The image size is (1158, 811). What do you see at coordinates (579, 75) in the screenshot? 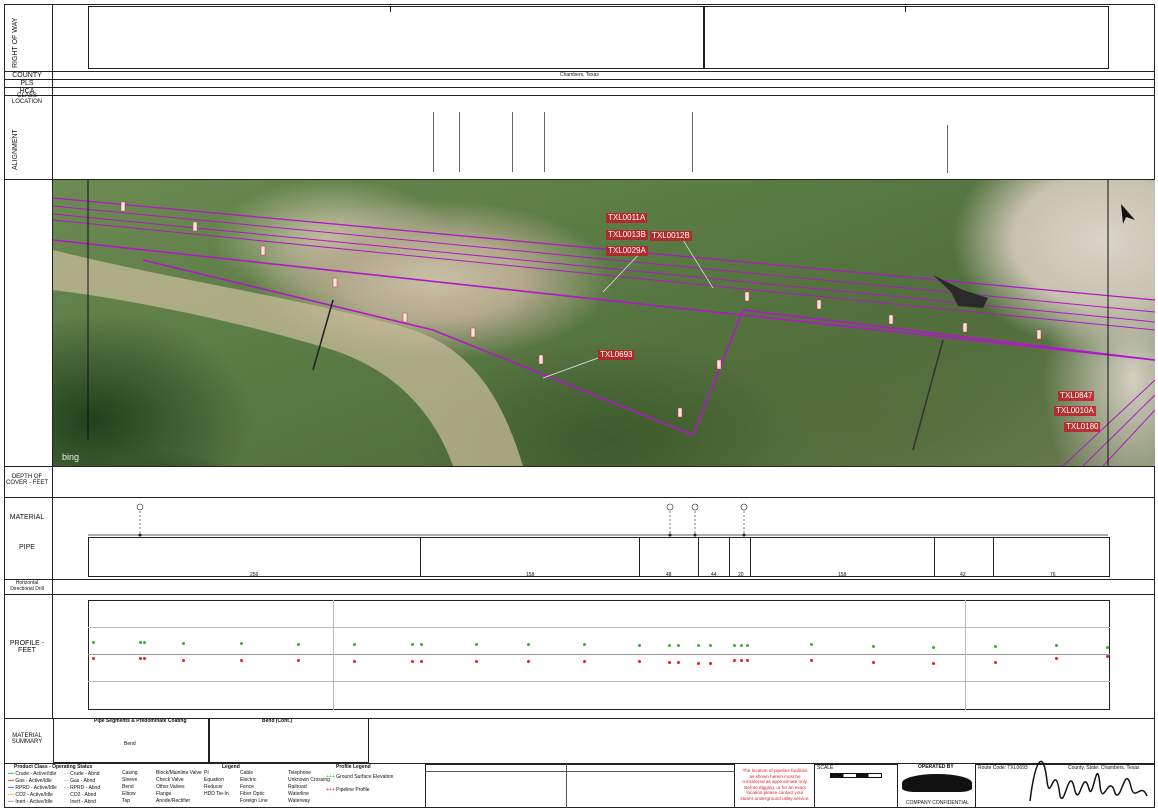
I see `county-value: Chambers, Texas` at bounding box center [579, 75].